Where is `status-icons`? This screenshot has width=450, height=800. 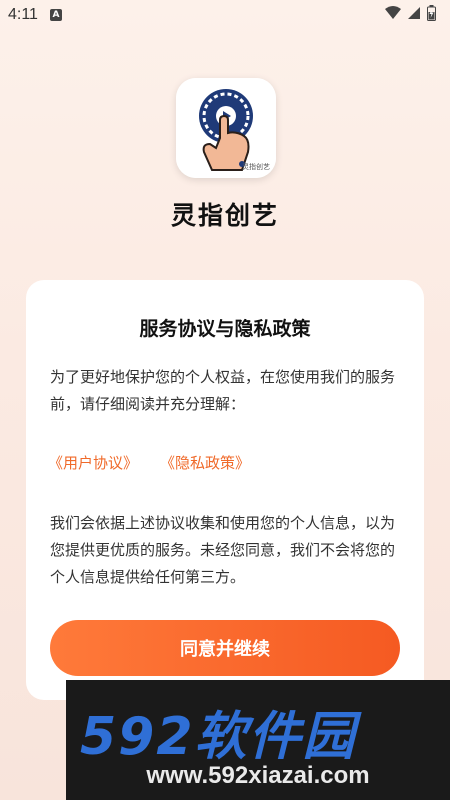 status-icons is located at coordinates (410, 15).